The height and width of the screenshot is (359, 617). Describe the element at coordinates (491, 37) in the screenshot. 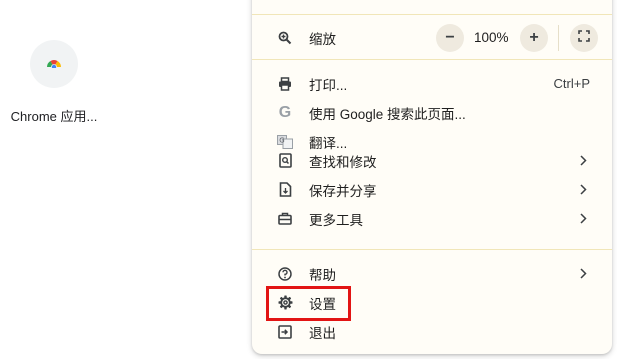

I see `zoom-level: 100%` at that location.